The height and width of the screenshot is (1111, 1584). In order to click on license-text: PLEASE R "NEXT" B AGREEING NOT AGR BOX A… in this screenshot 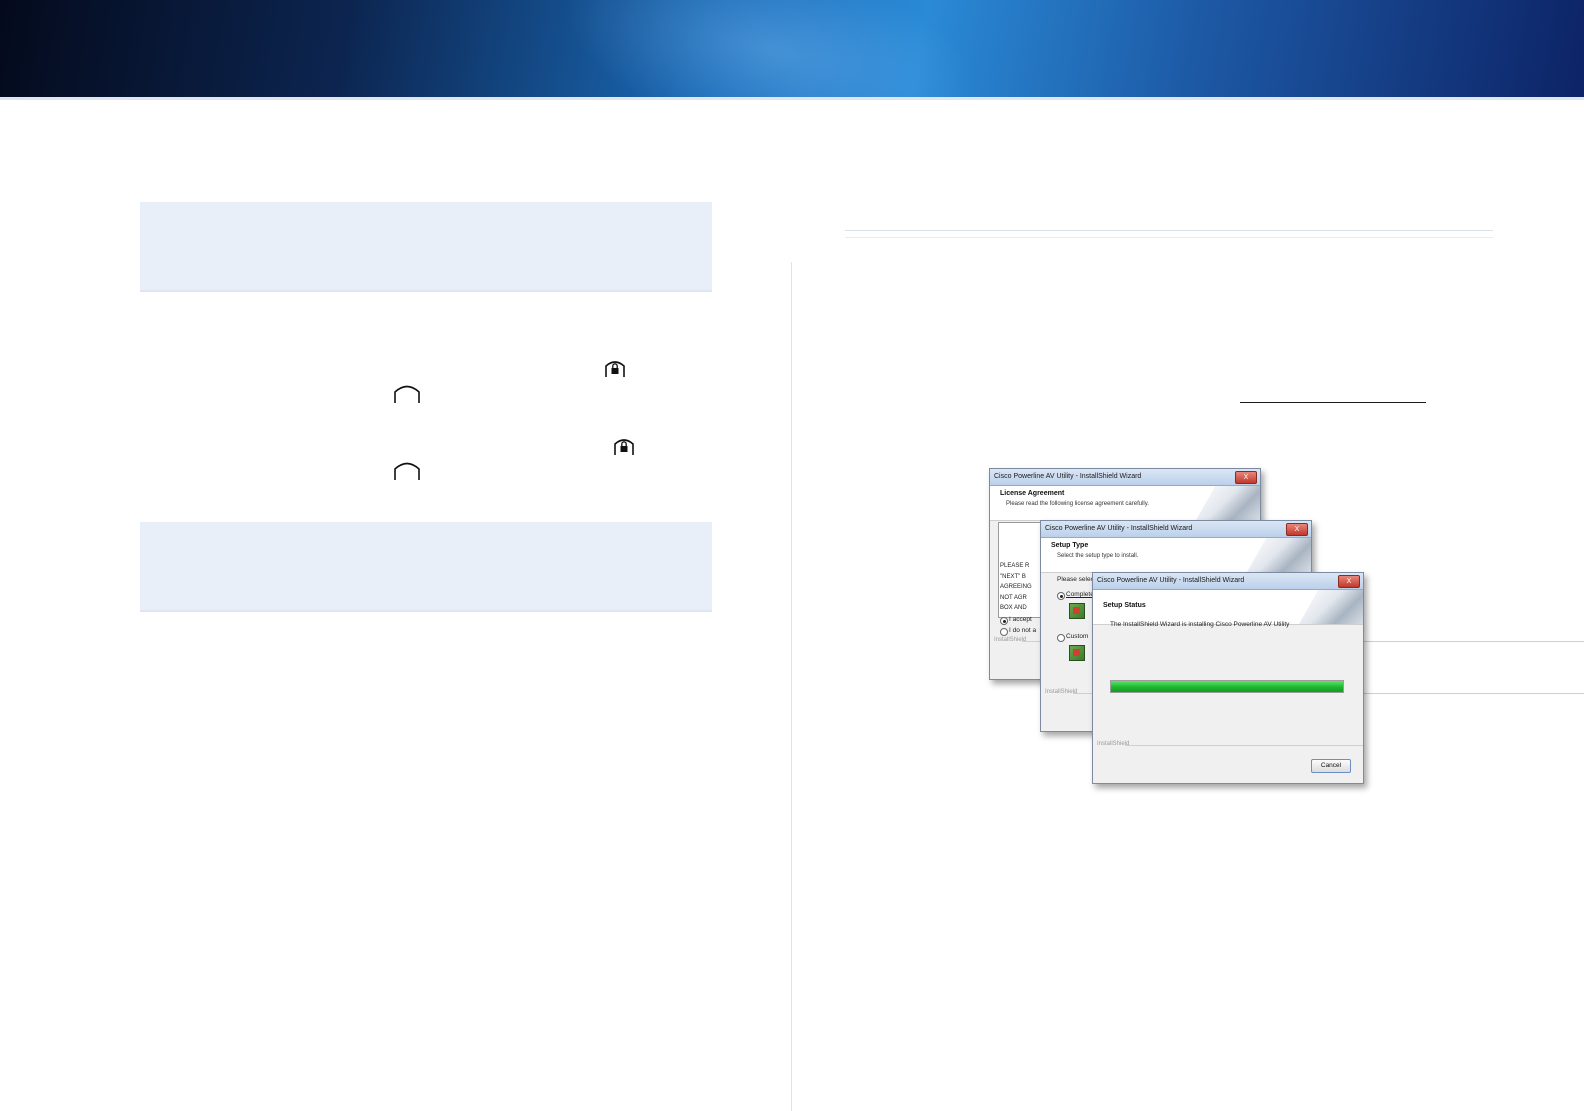, I will do `click(1016, 587)`.